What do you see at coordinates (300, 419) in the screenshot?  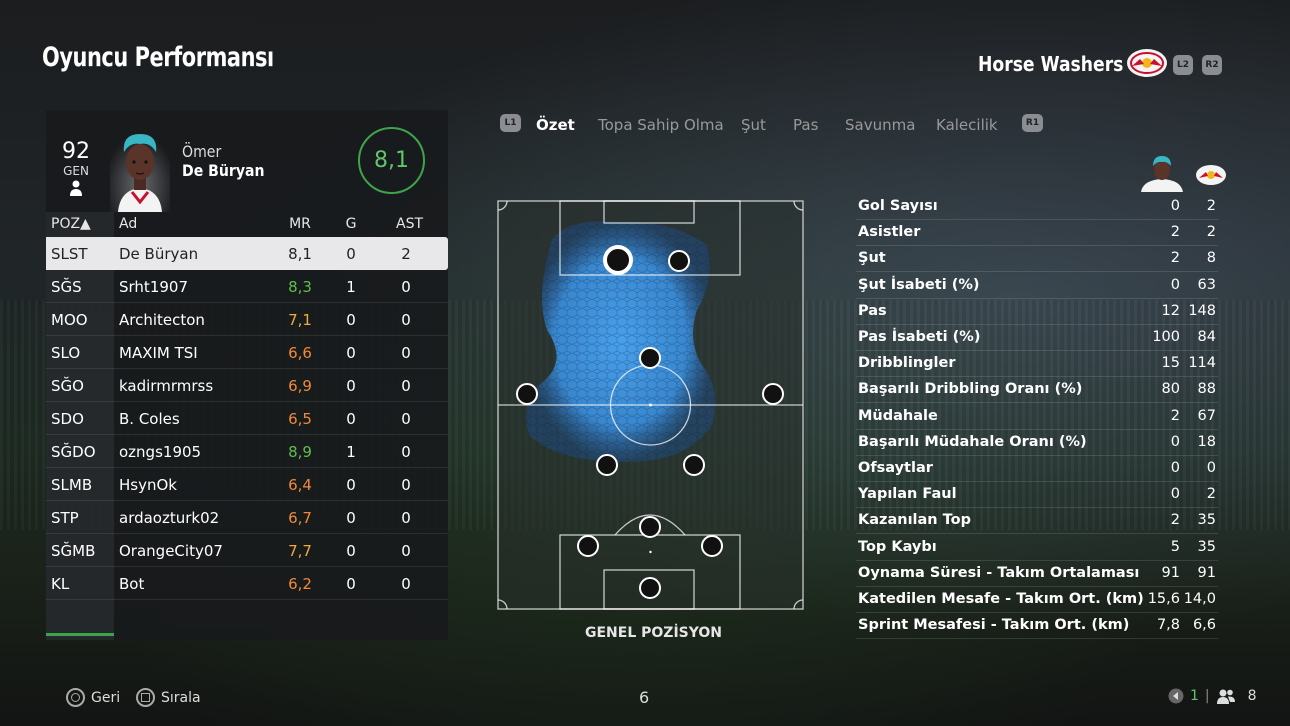 I see `row-match-rating: 6,5` at bounding box center [300, 419].